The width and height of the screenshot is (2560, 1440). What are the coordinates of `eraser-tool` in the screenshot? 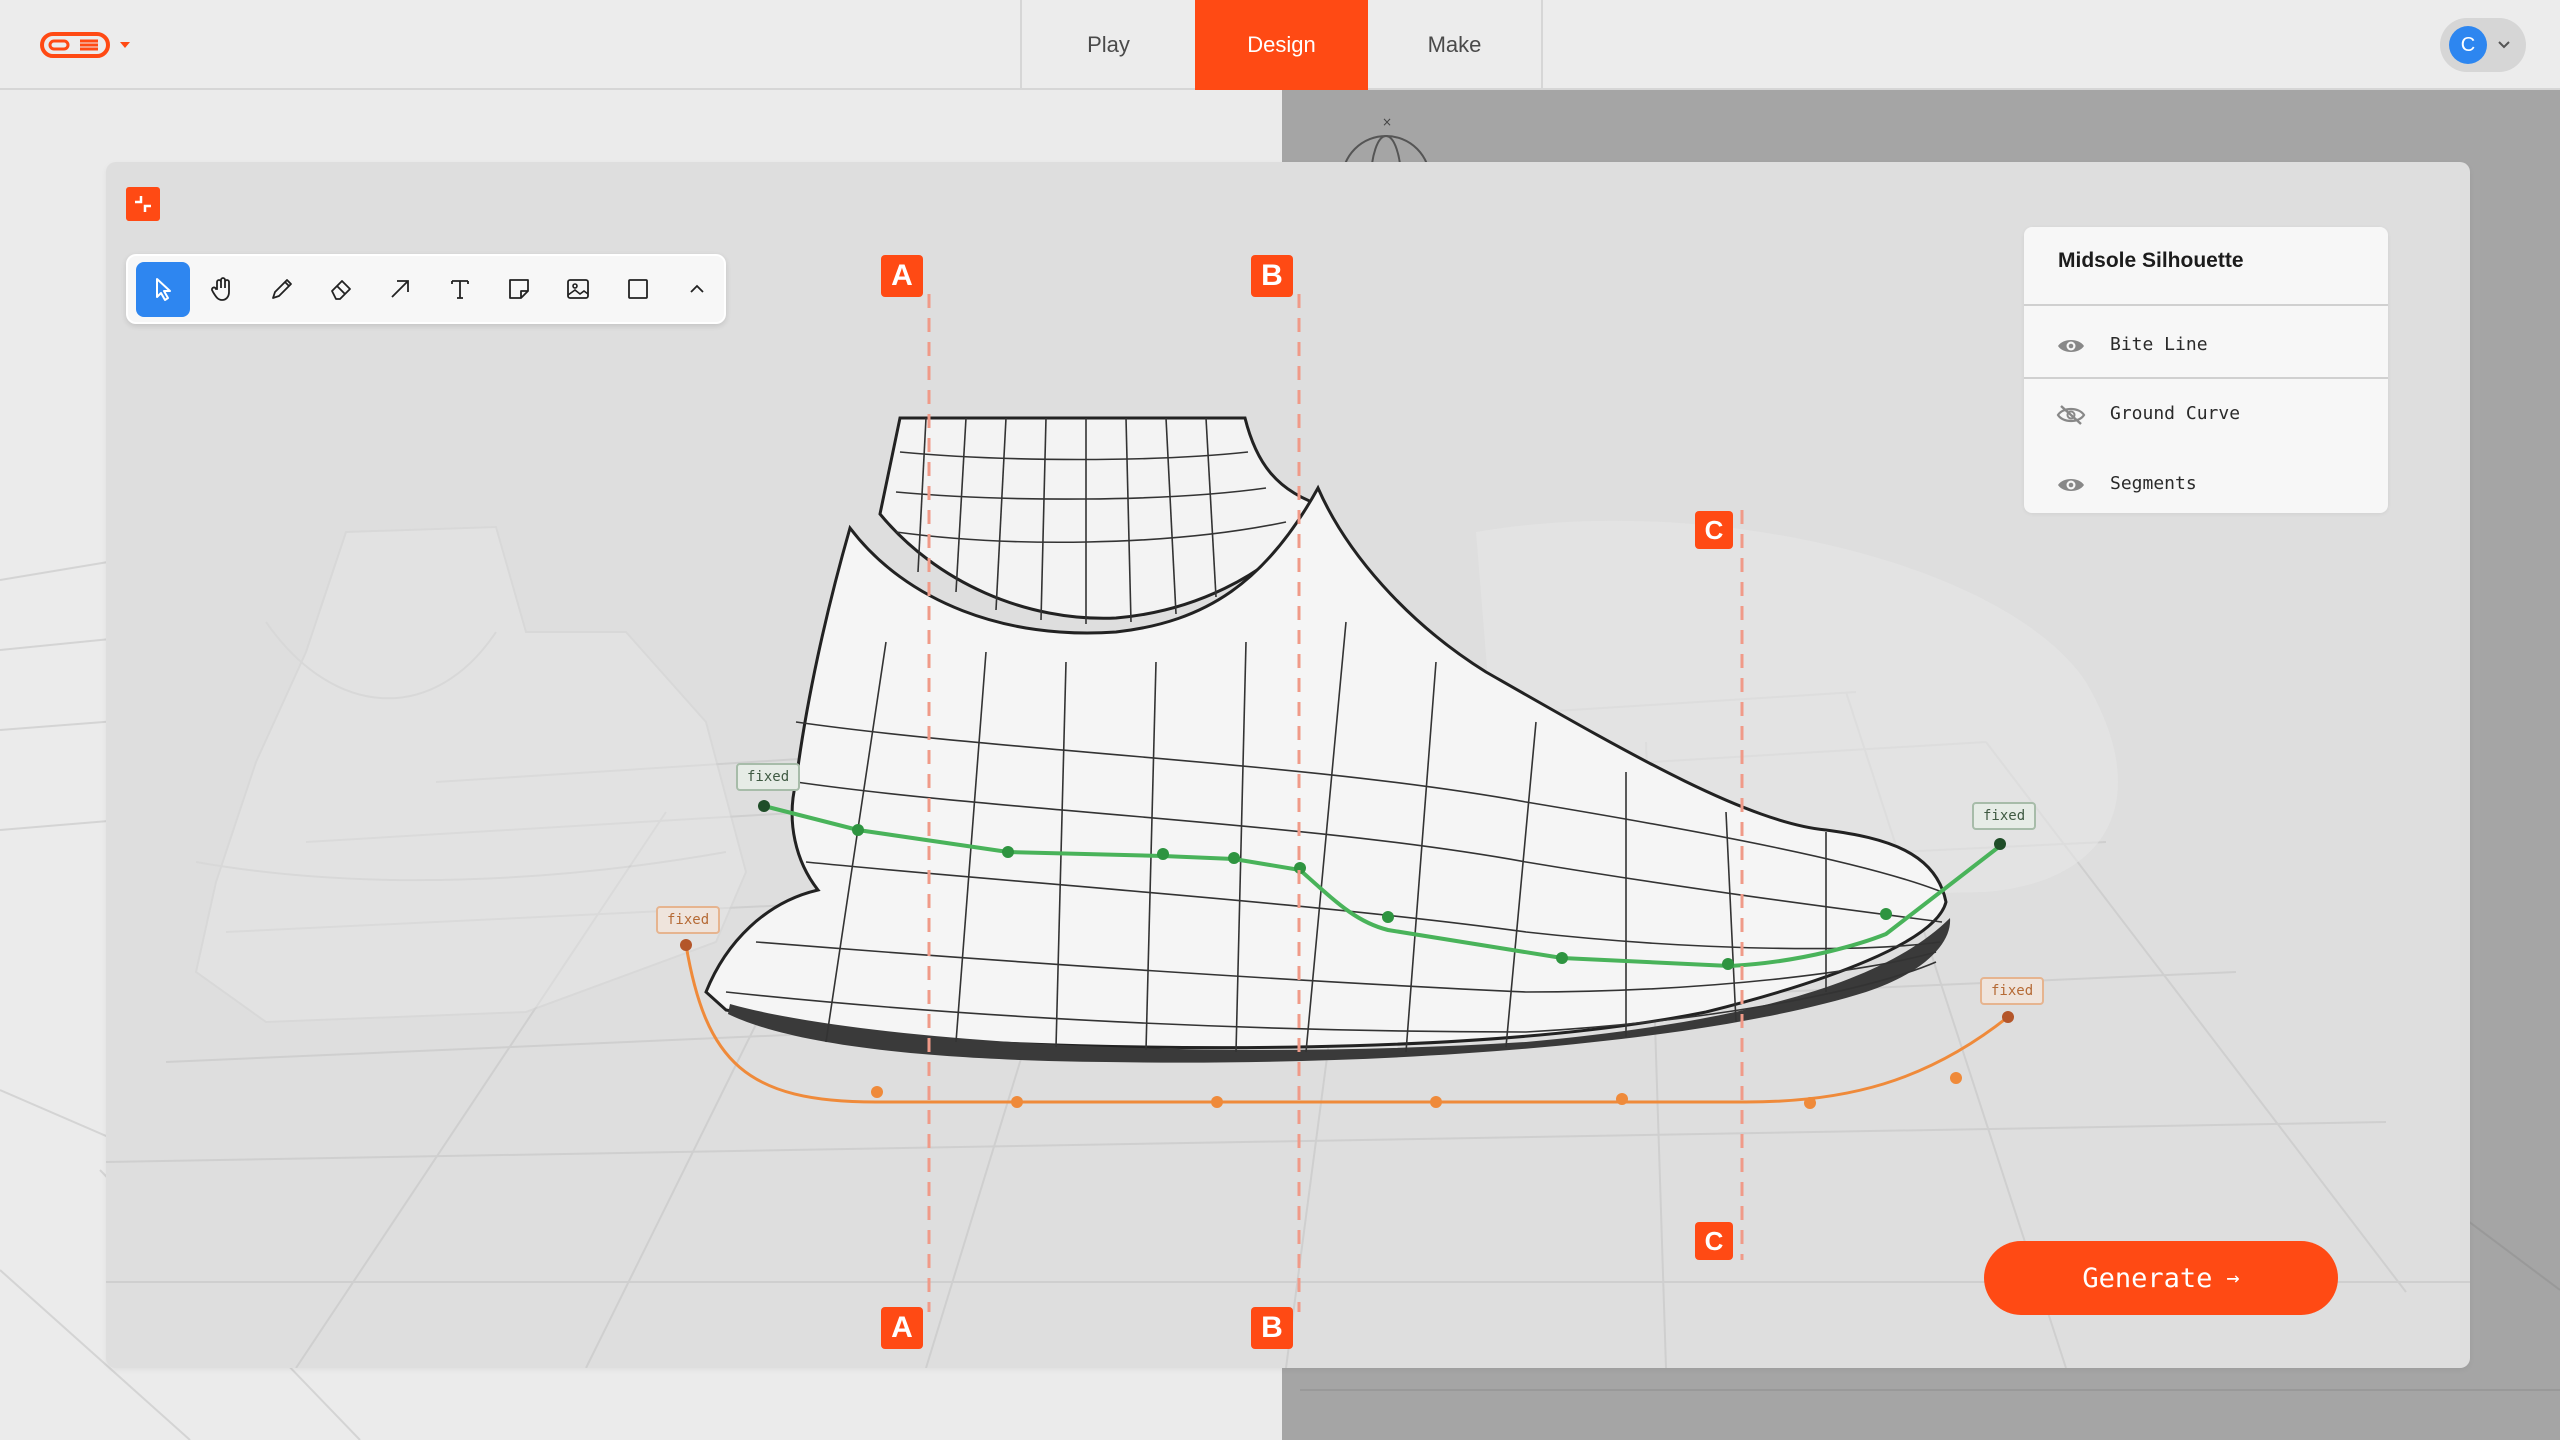 It's located at (341, 289).